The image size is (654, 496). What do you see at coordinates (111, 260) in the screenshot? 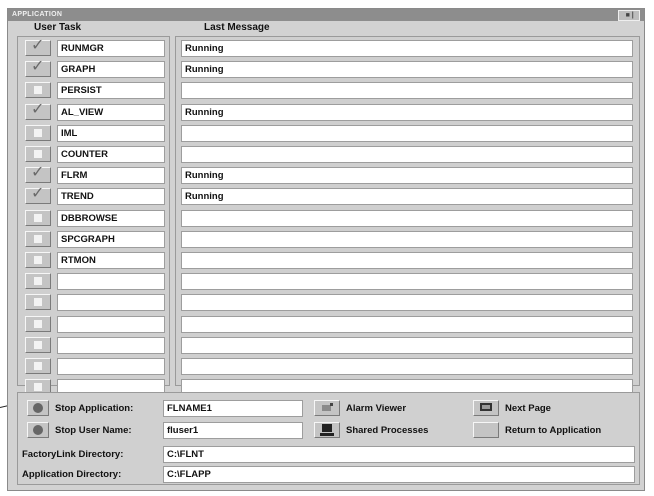
I see `task-name-field: RTMON` at bounding box center [111, 260].